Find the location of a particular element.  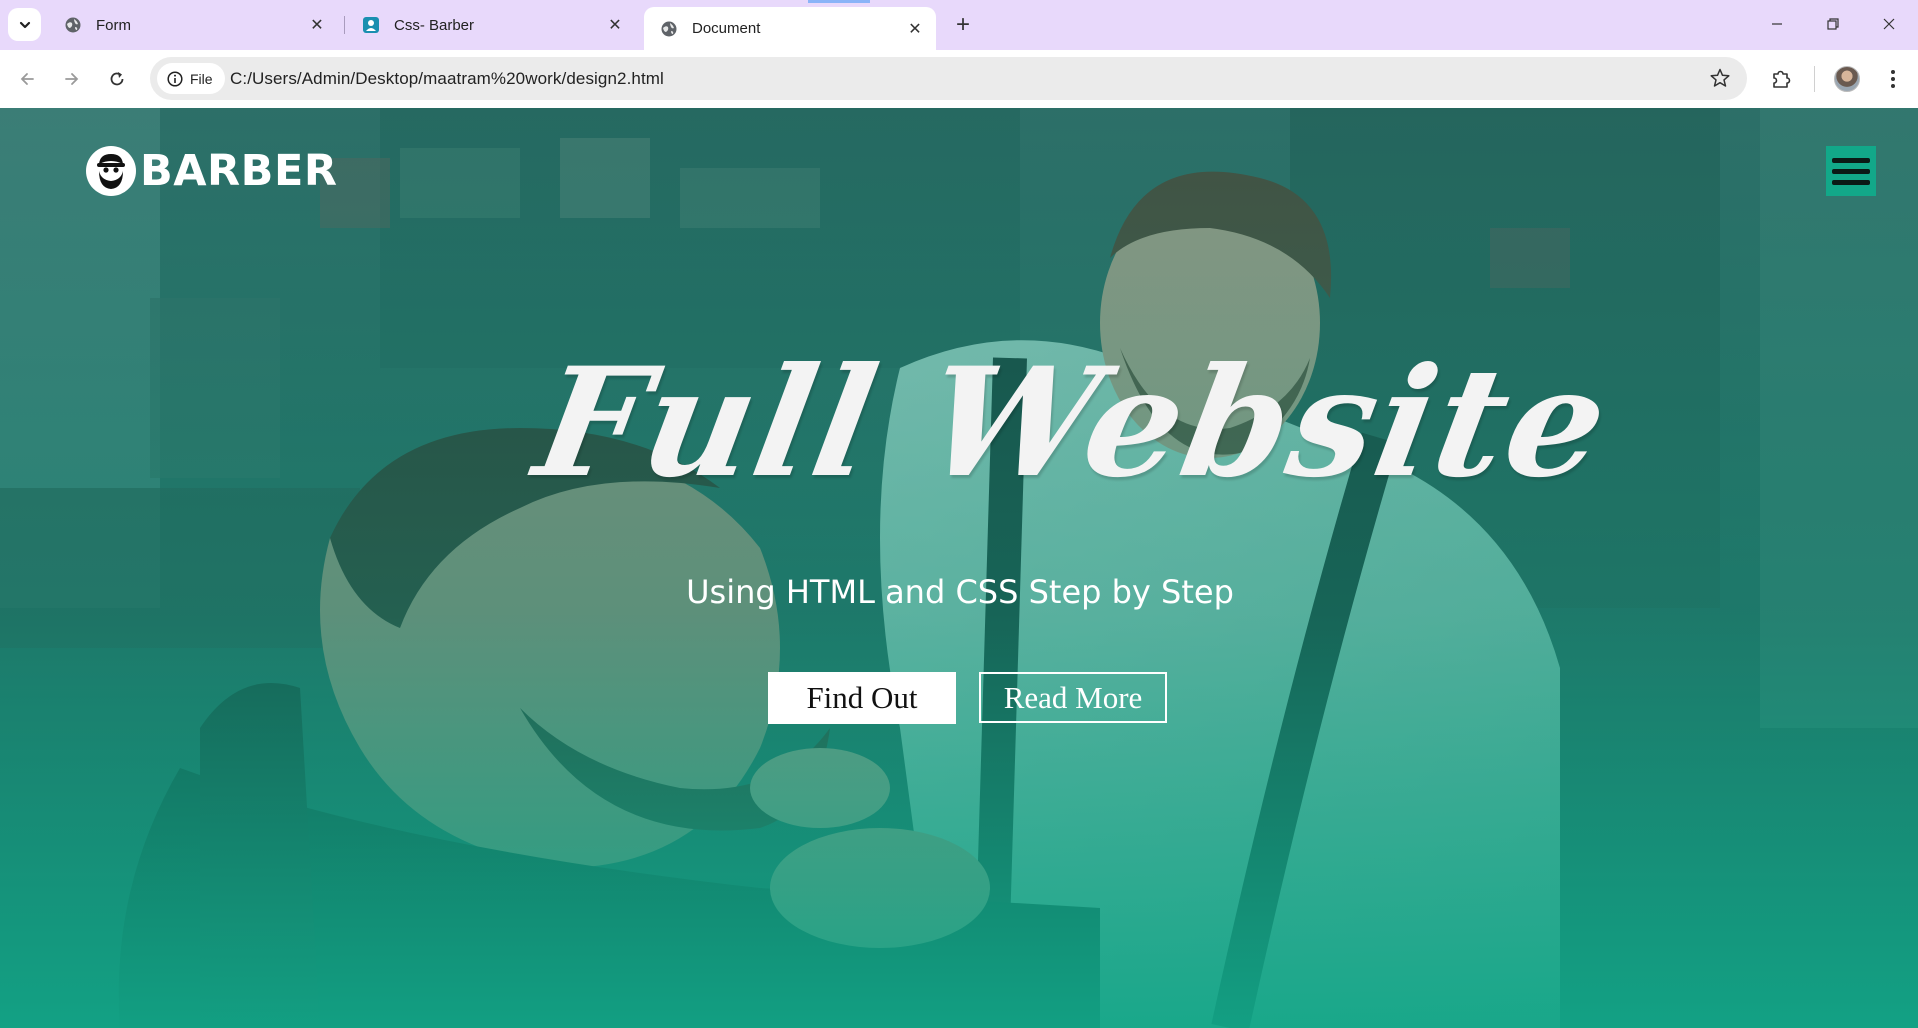

hamburger-menu-button is located at coordinates (1851, 171).